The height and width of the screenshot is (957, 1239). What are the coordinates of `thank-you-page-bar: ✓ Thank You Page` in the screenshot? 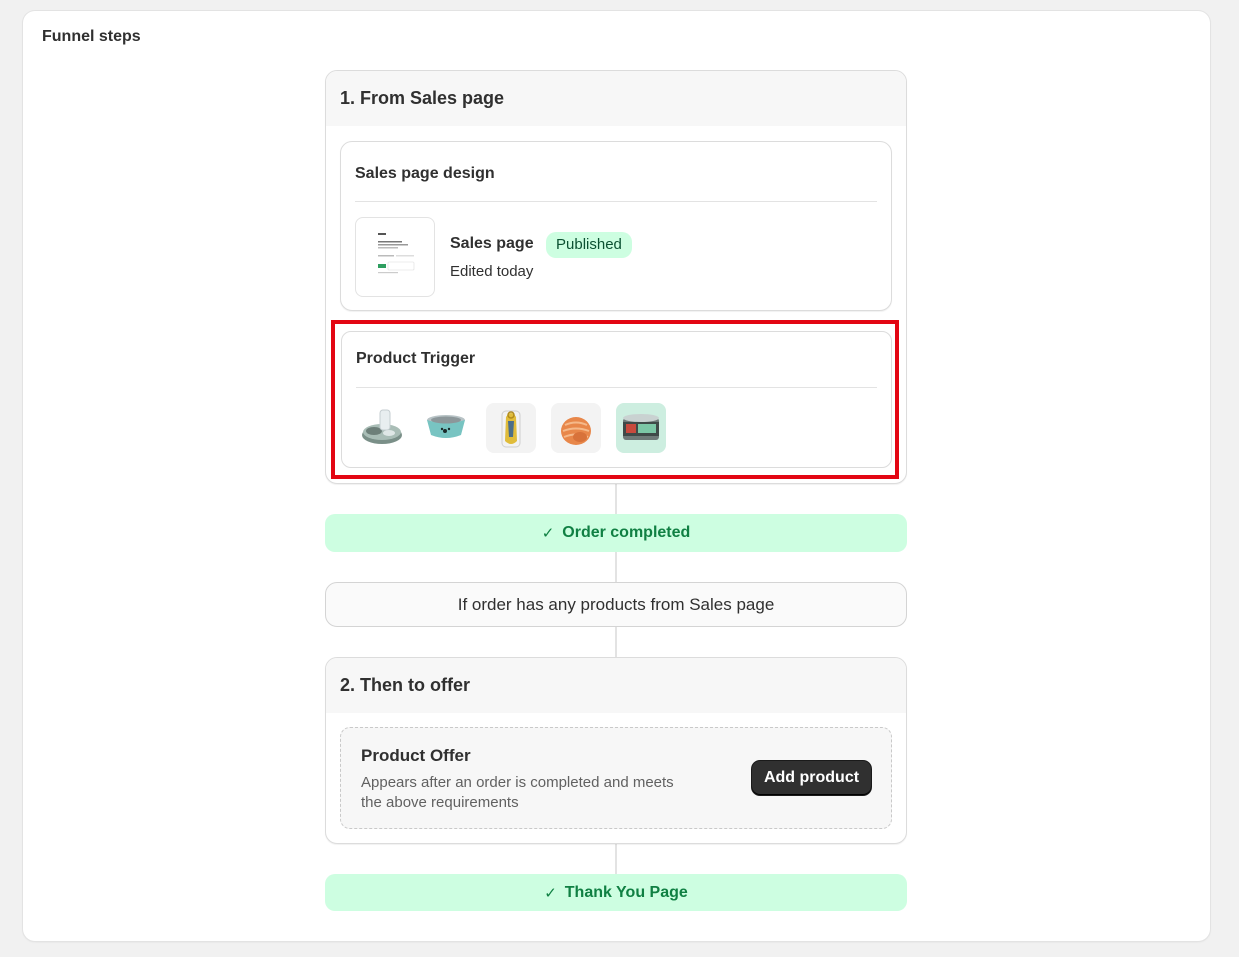 It's located at (616, 892).